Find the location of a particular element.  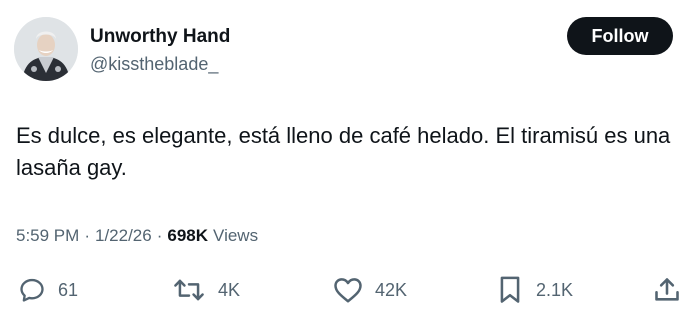

bookmark-icon is located at coordinates (510, 290).